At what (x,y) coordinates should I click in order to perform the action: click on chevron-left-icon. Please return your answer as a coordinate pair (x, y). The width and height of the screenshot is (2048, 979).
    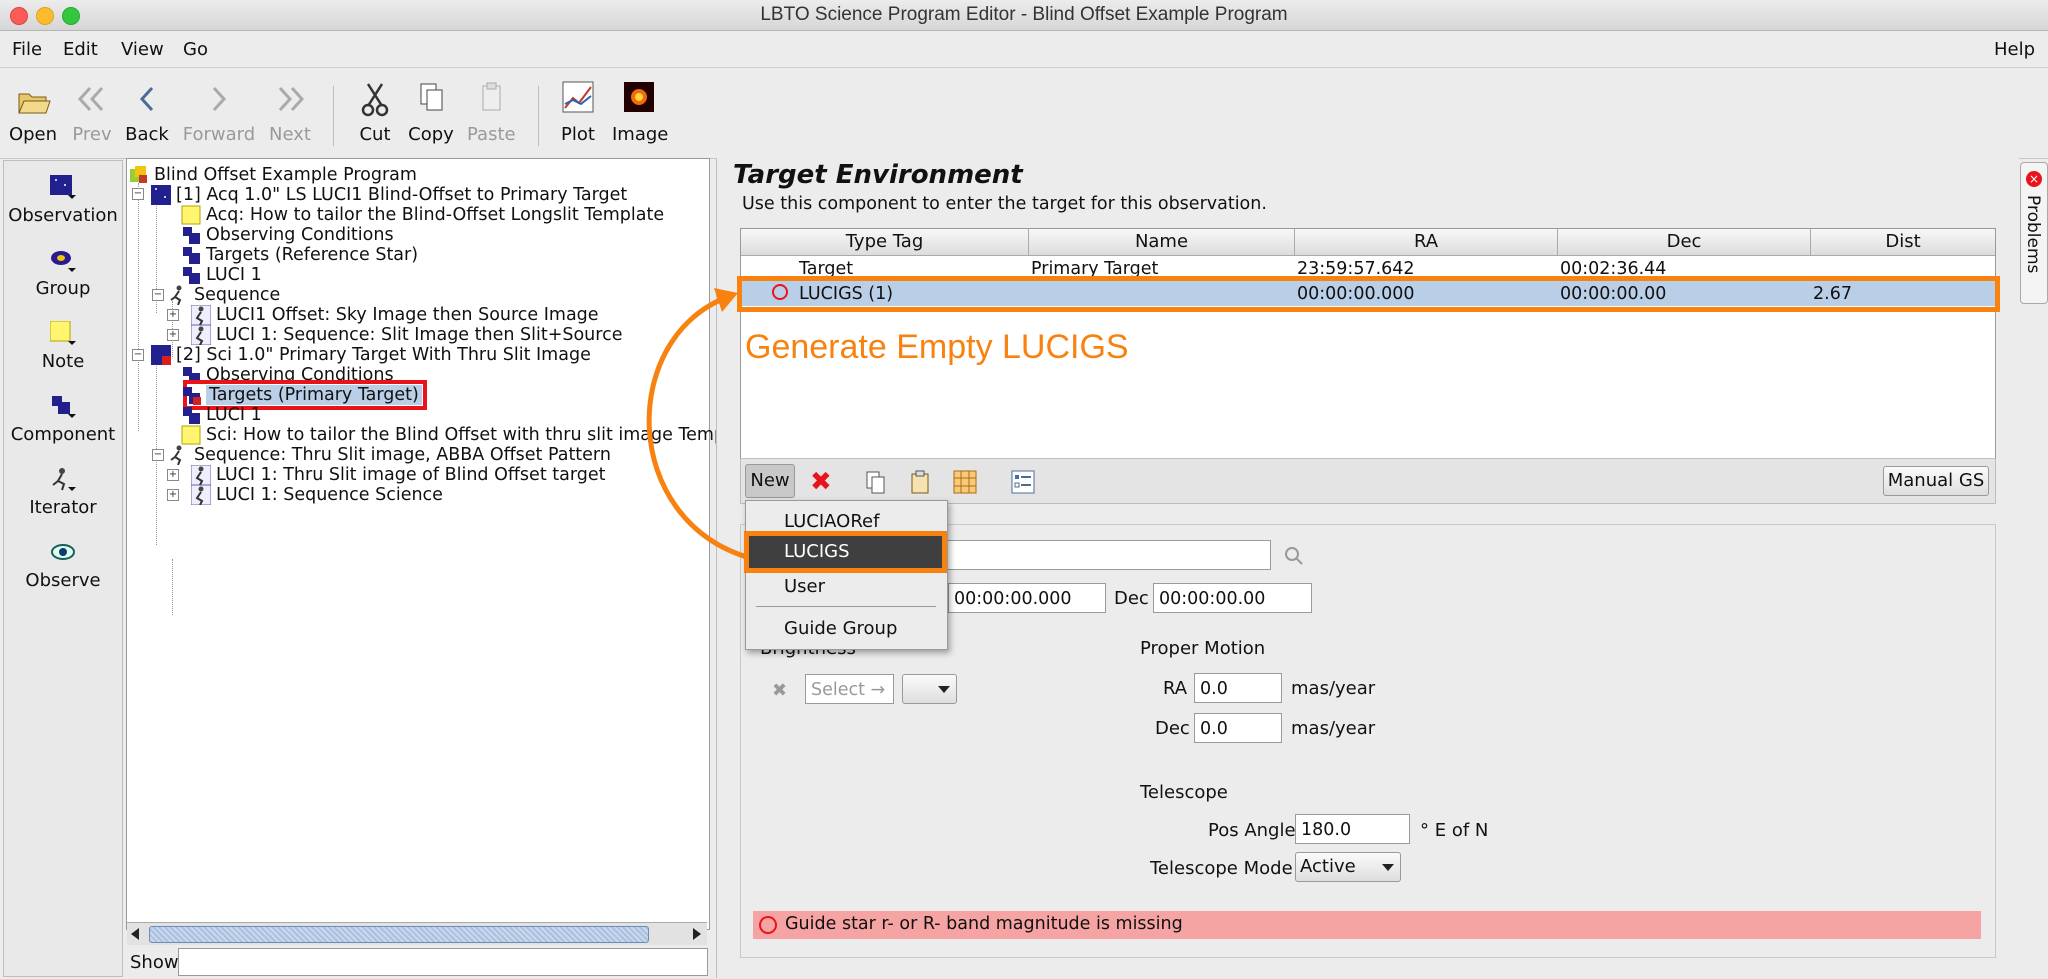
    Looking at the image, I should click on (146, 99).